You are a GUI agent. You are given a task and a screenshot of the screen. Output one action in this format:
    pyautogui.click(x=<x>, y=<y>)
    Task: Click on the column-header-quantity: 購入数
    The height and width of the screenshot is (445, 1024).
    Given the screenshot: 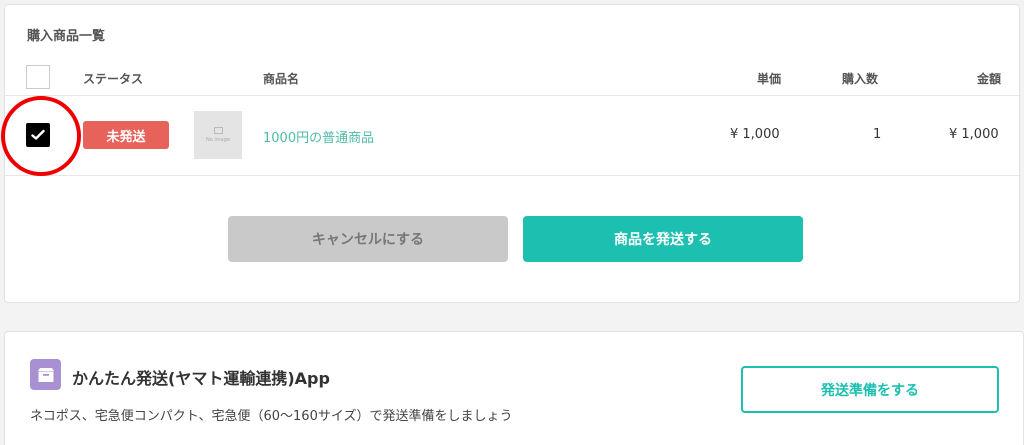 What is the action you would take?
    pyautogui.click(x=860, y=79)
    